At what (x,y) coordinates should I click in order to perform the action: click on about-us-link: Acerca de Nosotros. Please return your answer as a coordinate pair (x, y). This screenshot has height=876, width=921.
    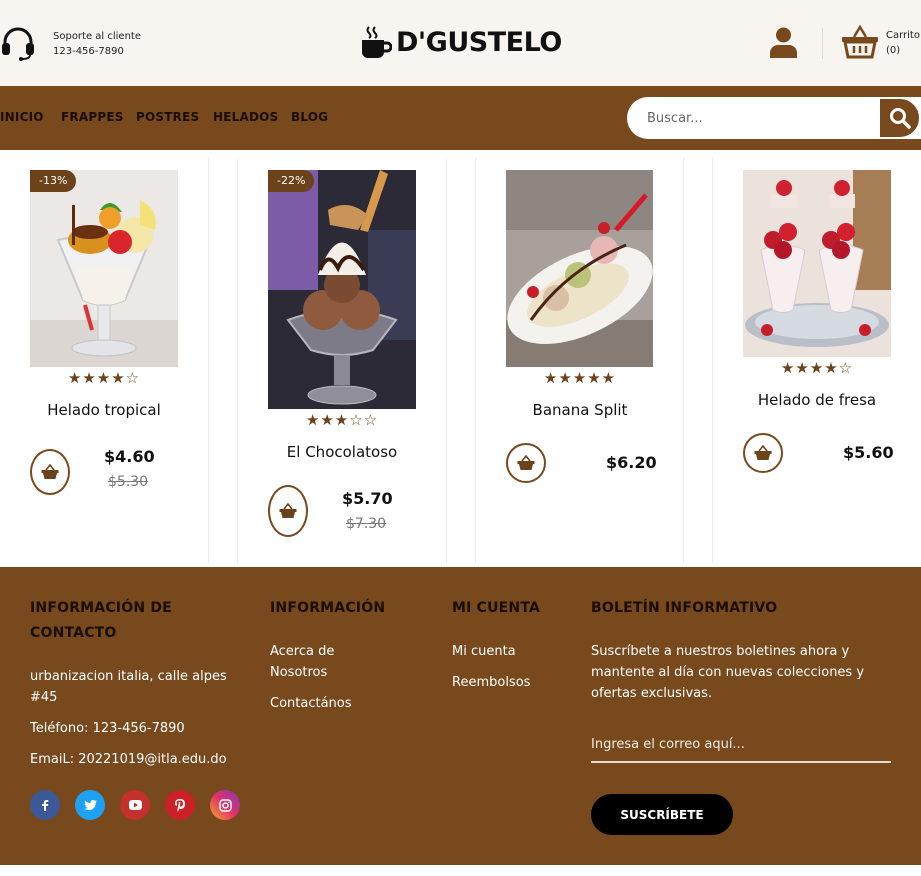
    Looking at the image, I should click on (302, 662).